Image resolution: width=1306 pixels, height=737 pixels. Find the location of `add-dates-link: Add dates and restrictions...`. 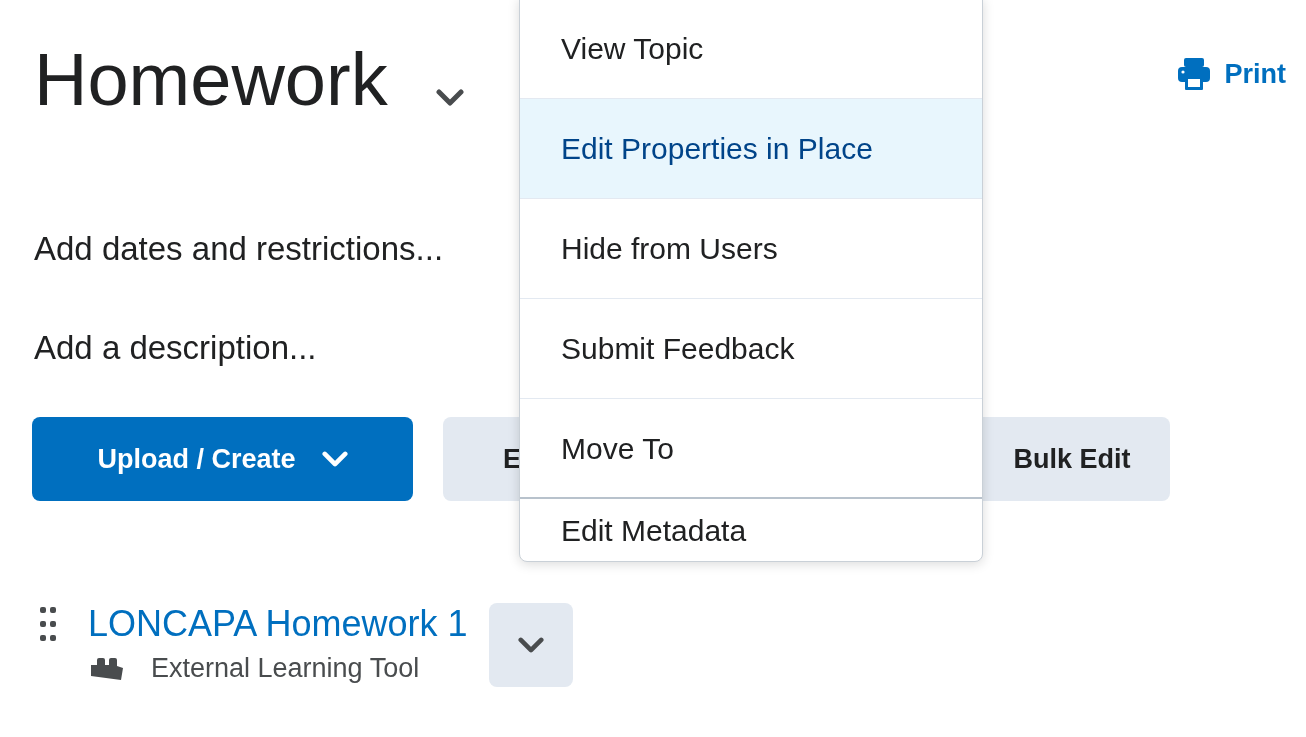

add-dates-link: Add dates and restrictions... is located at coordinates (239, 248).